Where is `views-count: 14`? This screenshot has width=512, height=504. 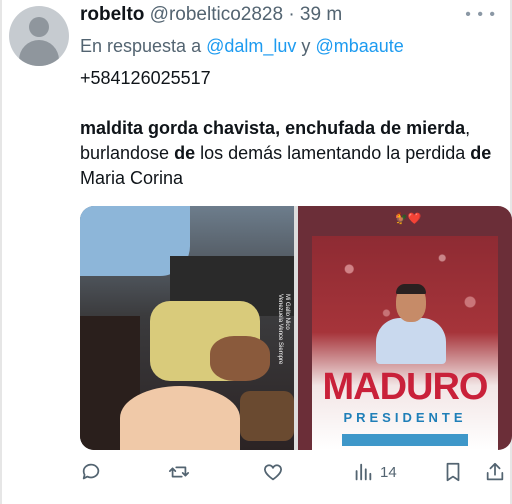 views-count: 14 is located at coordinates (388, 472).